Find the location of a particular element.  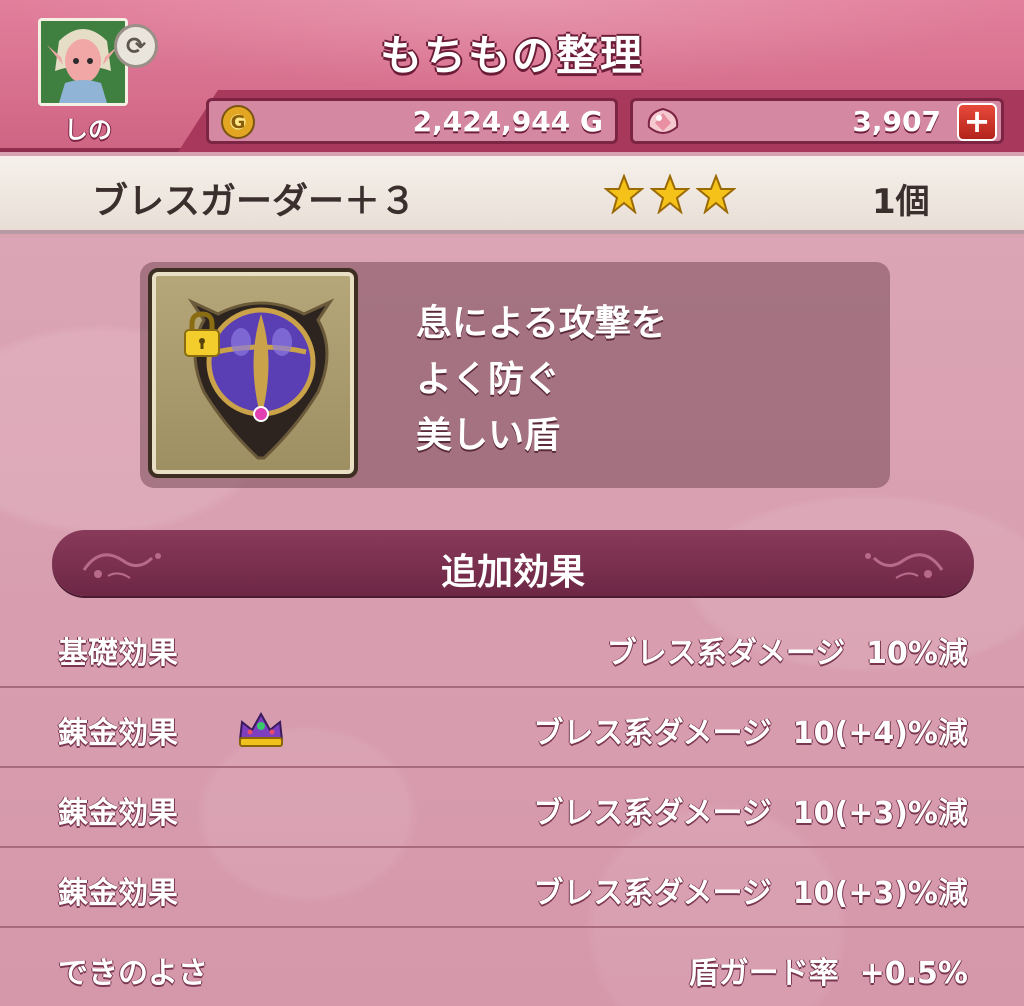

add-gem-button: + is located at coordinates (977, 122).